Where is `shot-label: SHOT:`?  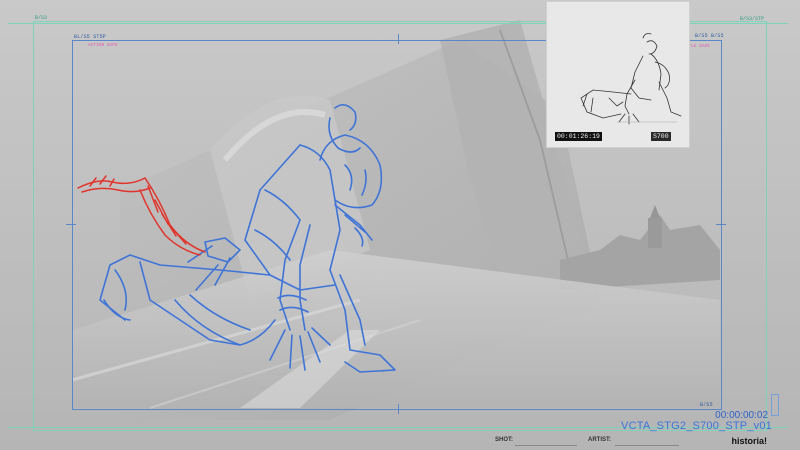
shot-label: SHOT: is located at coordinates (504, 440).